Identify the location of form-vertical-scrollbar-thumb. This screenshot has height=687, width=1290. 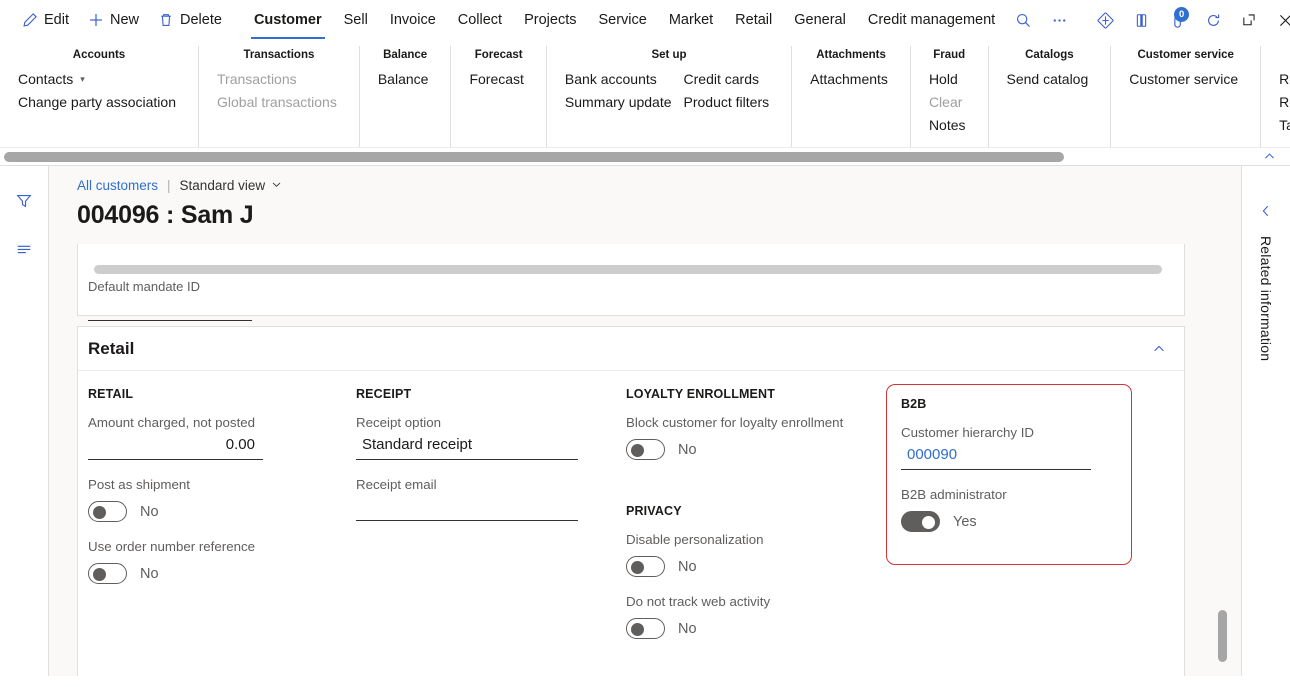
(1222, 636).